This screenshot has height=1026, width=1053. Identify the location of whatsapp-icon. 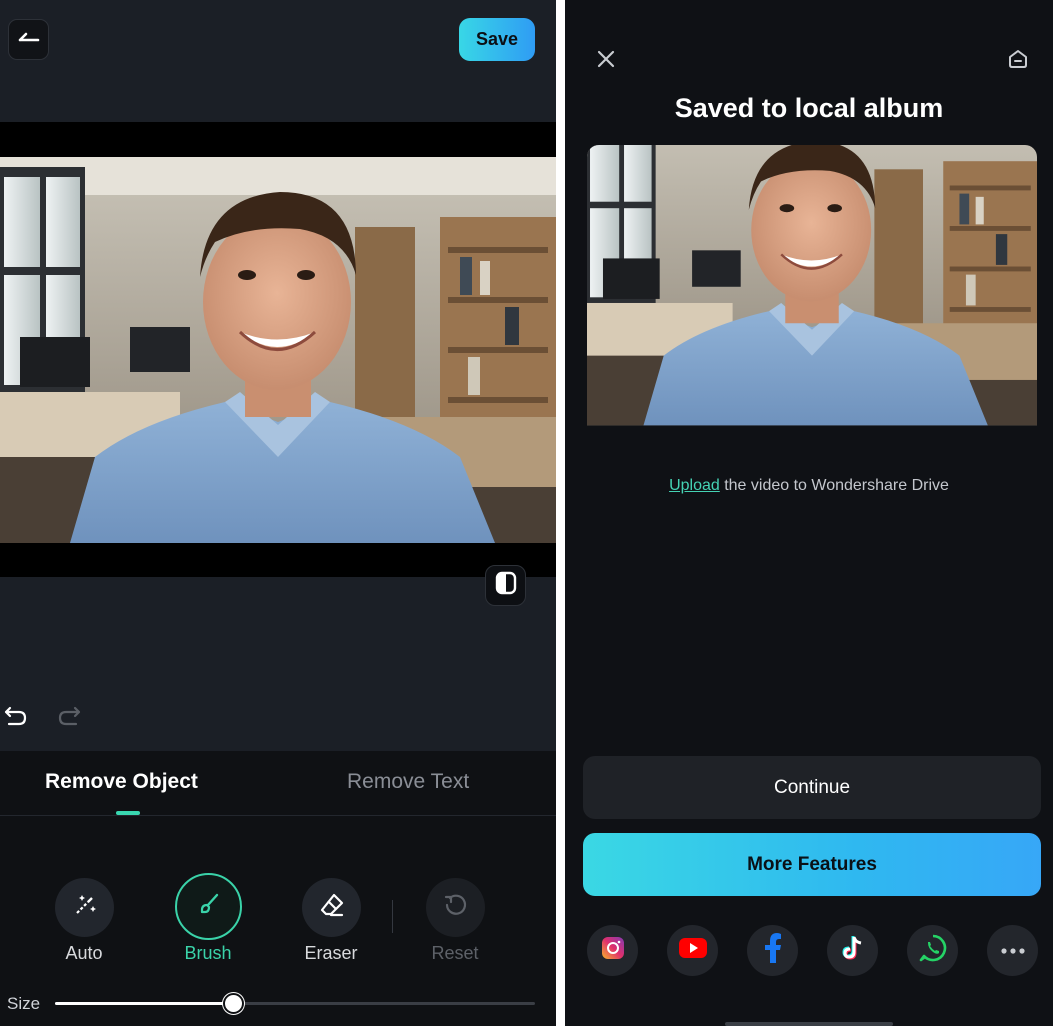
(933, 950).